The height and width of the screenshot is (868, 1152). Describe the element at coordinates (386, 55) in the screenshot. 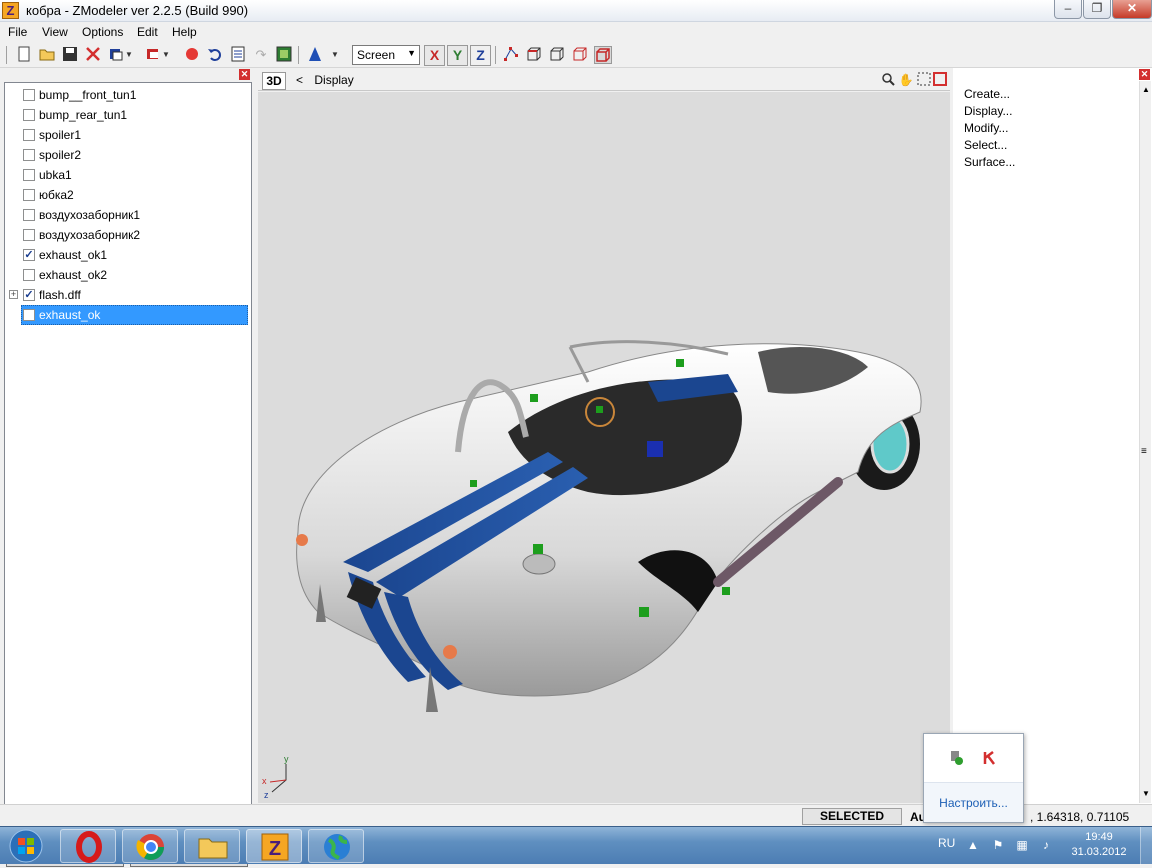

I see `coordinate-space-select: Screen ▼` at that location.